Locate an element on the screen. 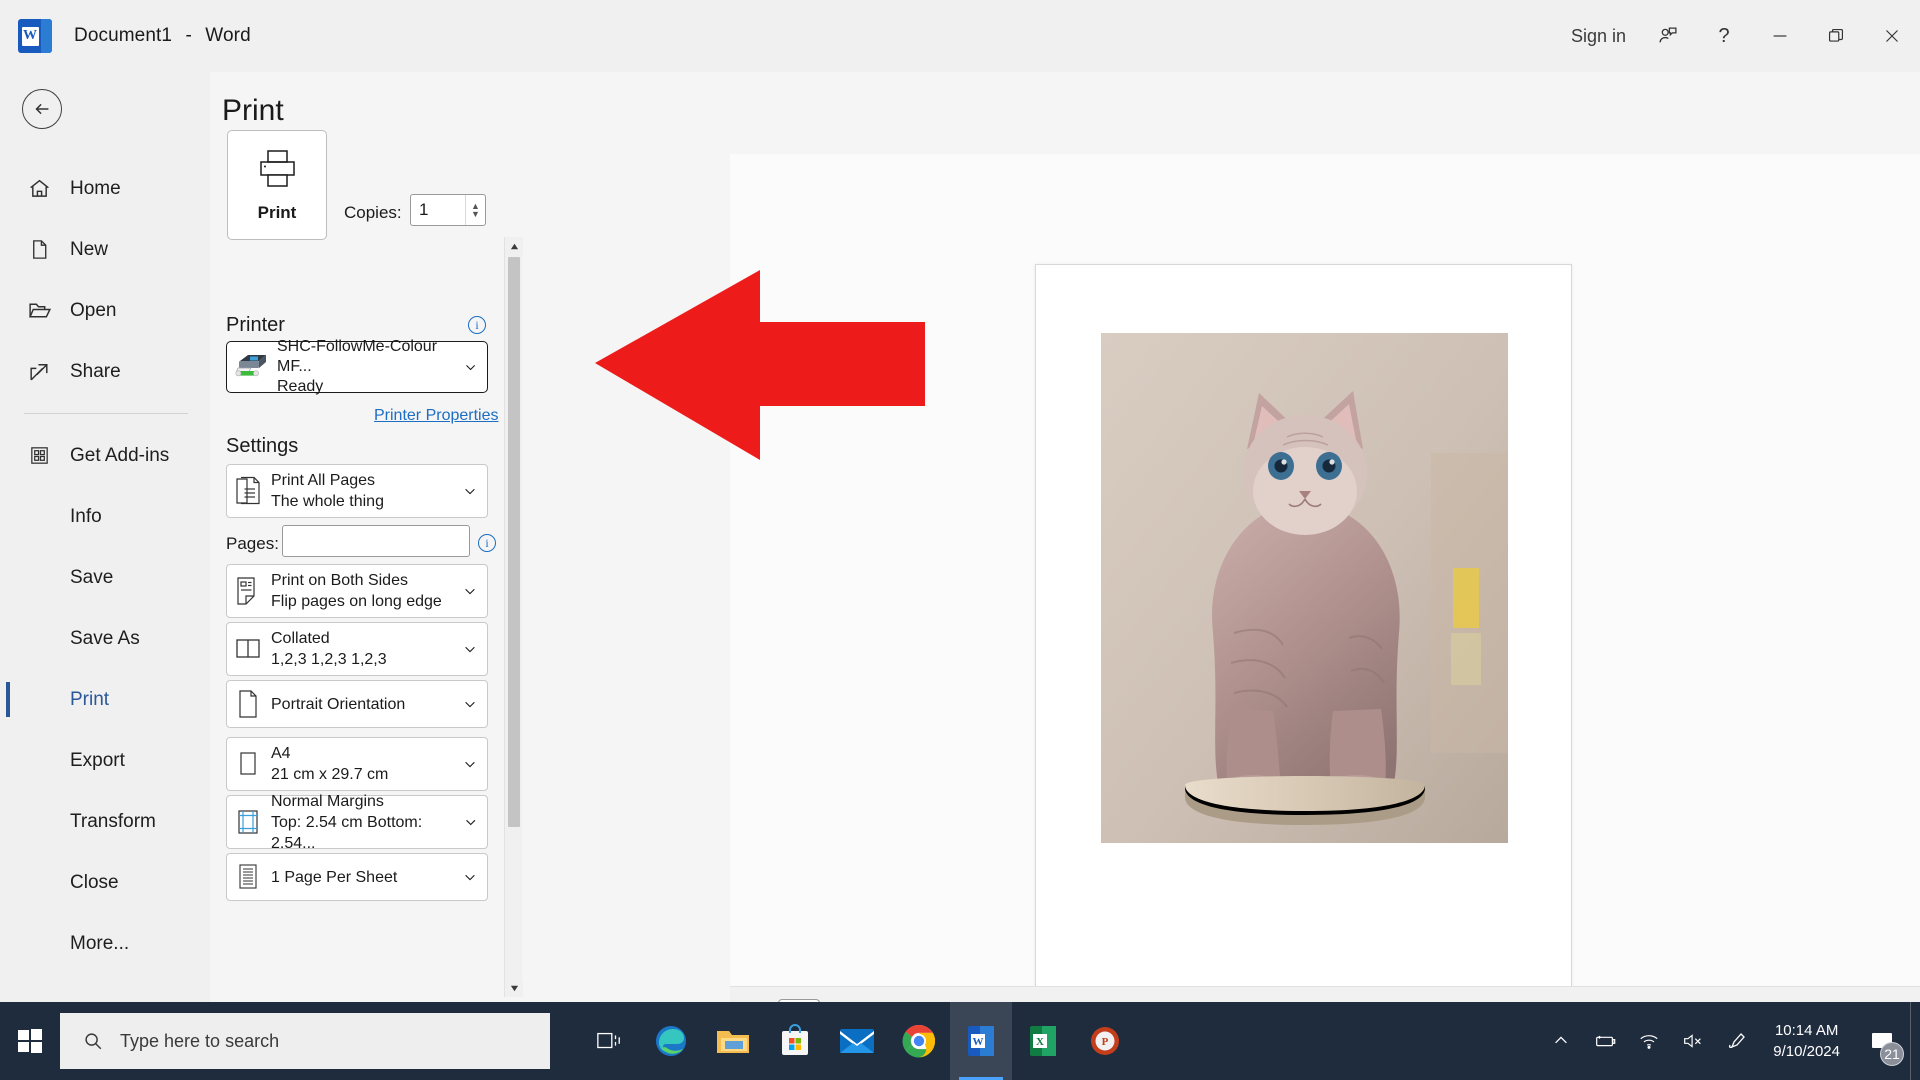 The height and width of the screenshot is (1080, 1920). notification-count-badge: 21 is located at coordinates (1892, 1054).